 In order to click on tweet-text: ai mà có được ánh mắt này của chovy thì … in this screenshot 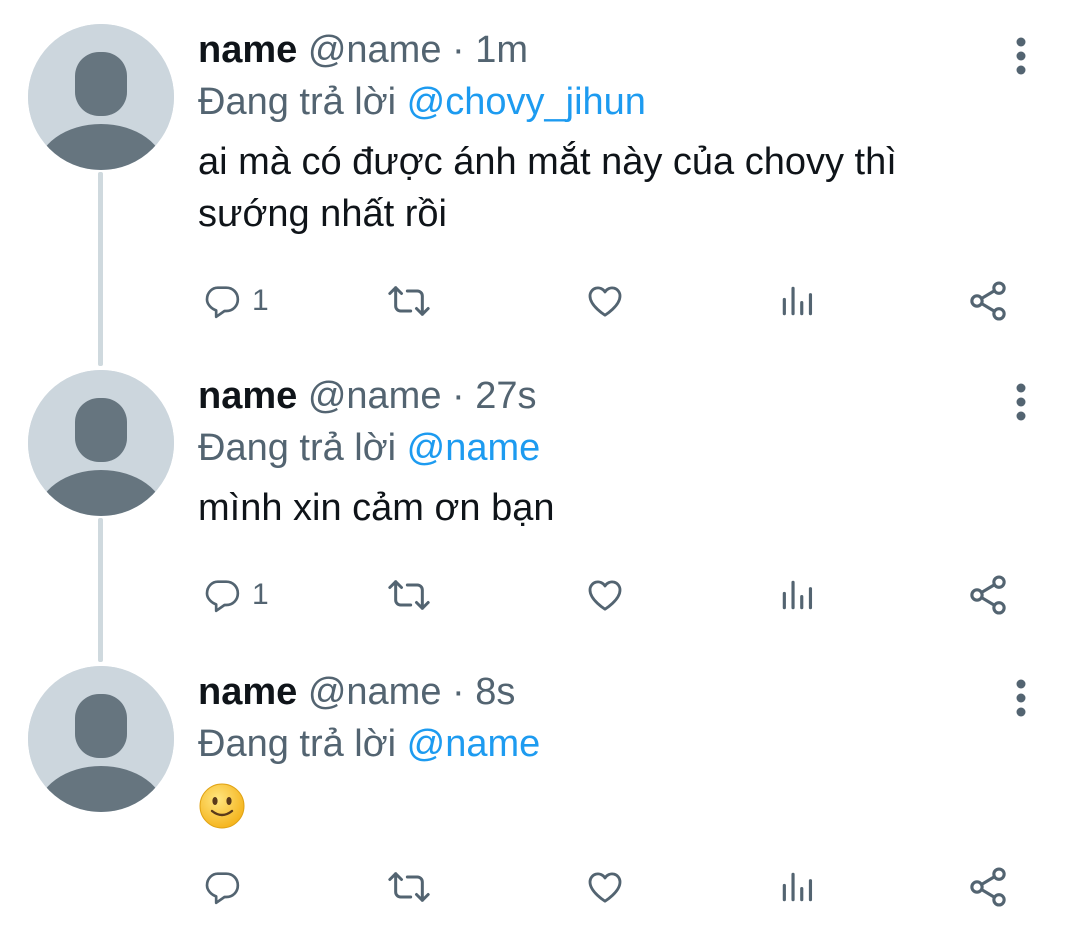, I will do `click(547, 188)`.